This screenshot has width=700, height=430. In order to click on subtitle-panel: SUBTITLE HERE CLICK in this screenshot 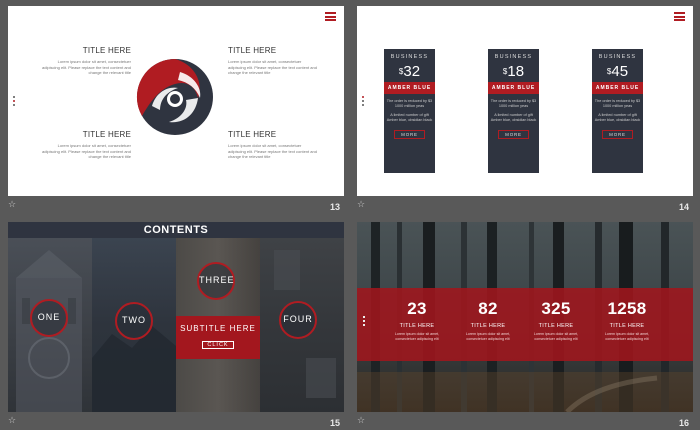, I will do `click(218, 337)`.